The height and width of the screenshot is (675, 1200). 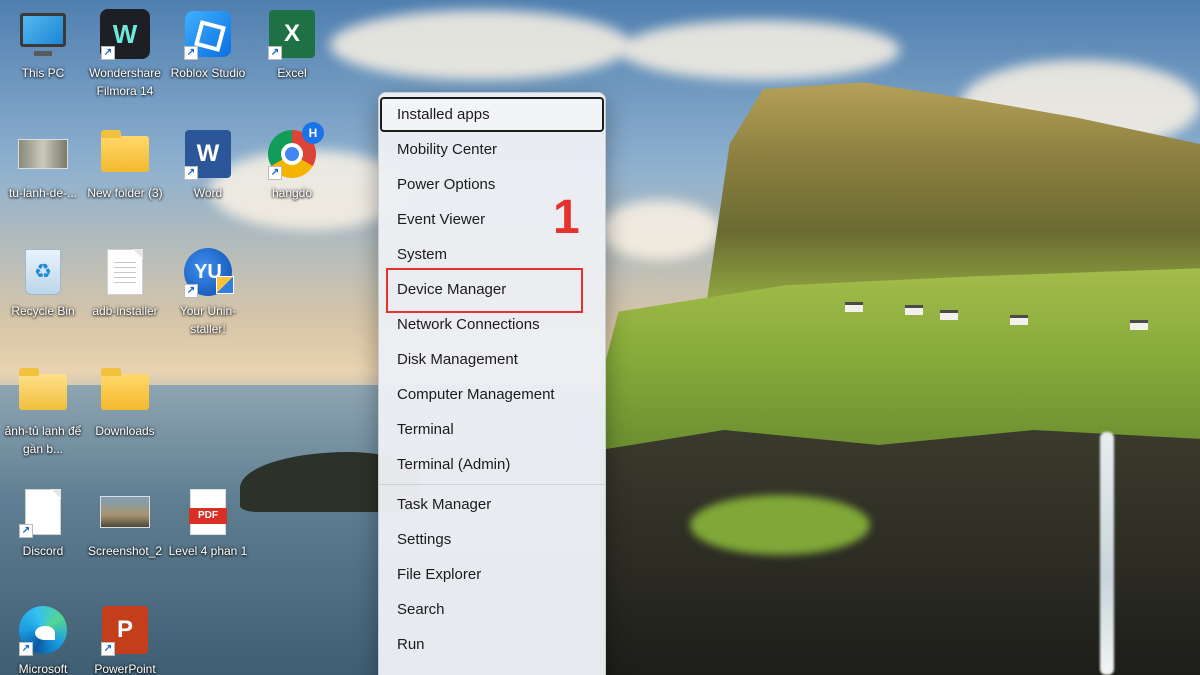 What do you see at coordinates (566, 217) in the screenshot?
I see `step-number-label: 1` at bounding box center [566, 217].